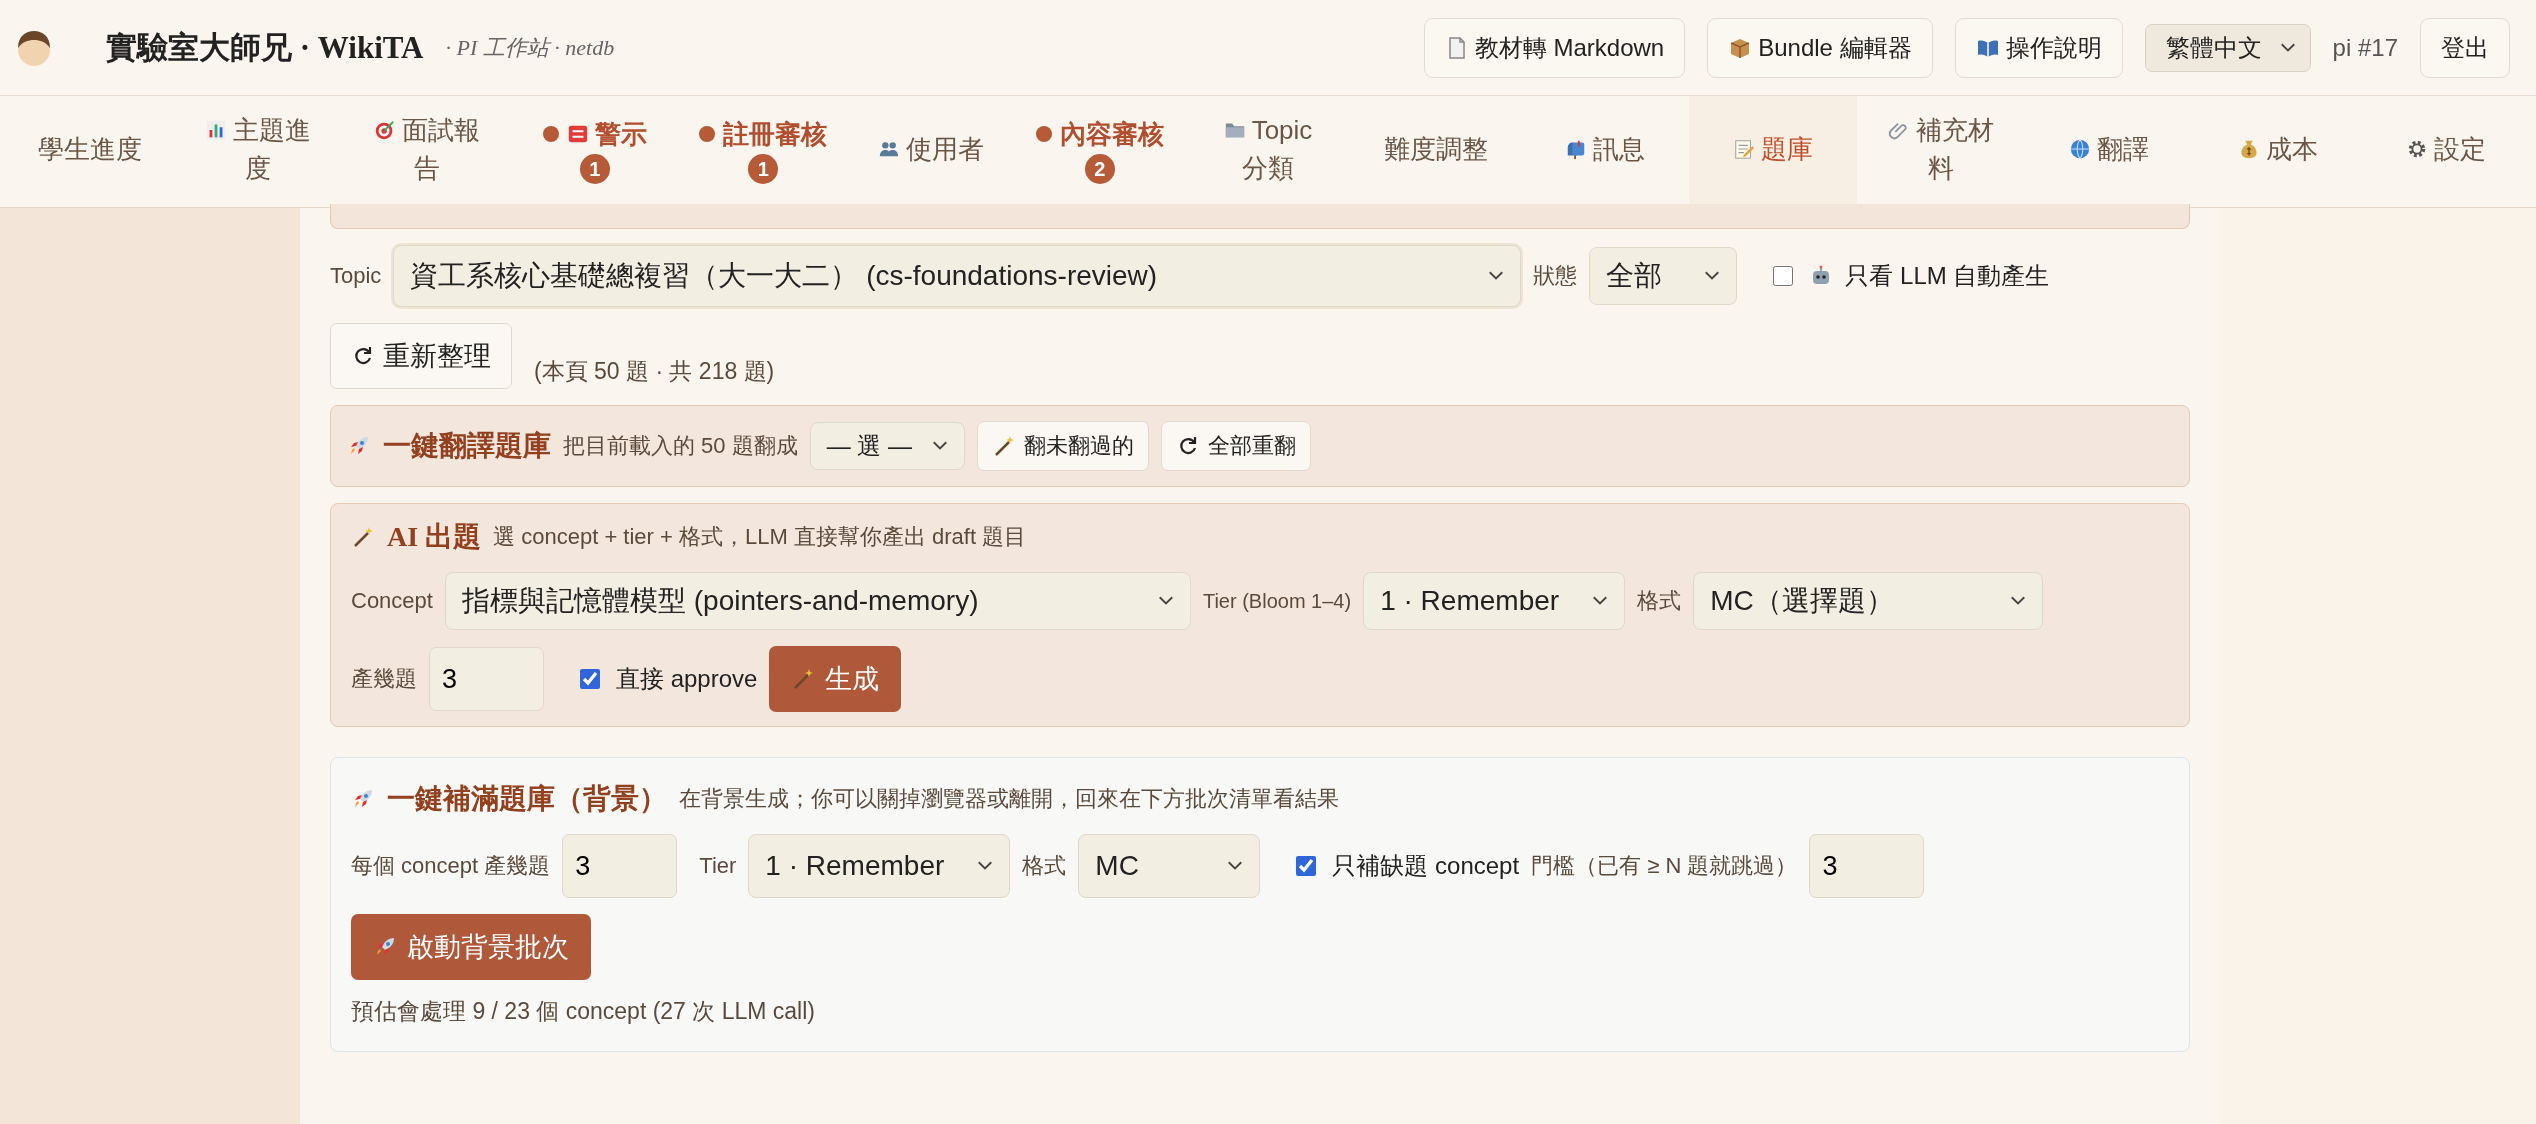  What do you see at coordinates (931, 151) in the screenshot?
I see `nav-tab: 使用者` at bounding box center [931, 151].